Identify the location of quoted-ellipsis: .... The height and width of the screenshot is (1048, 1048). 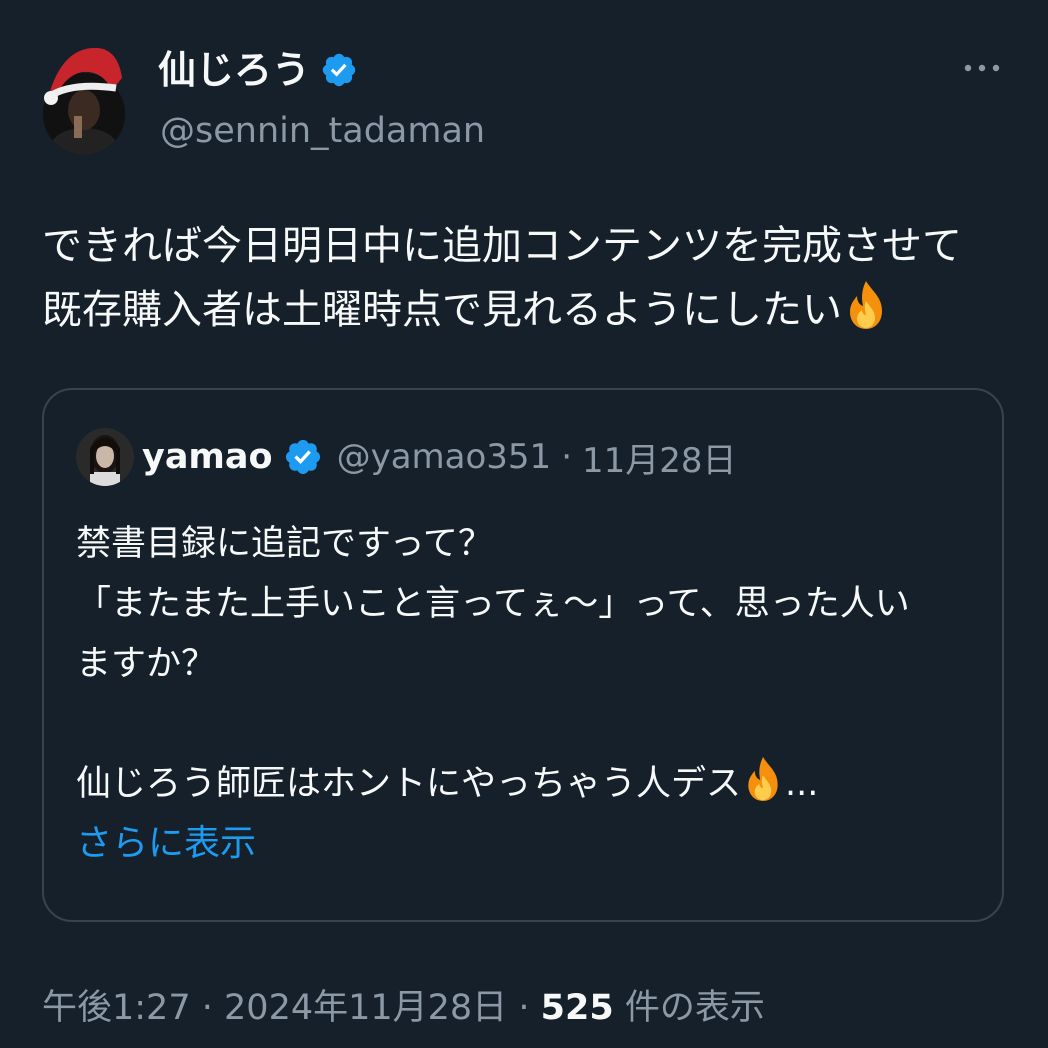
(802, 784).